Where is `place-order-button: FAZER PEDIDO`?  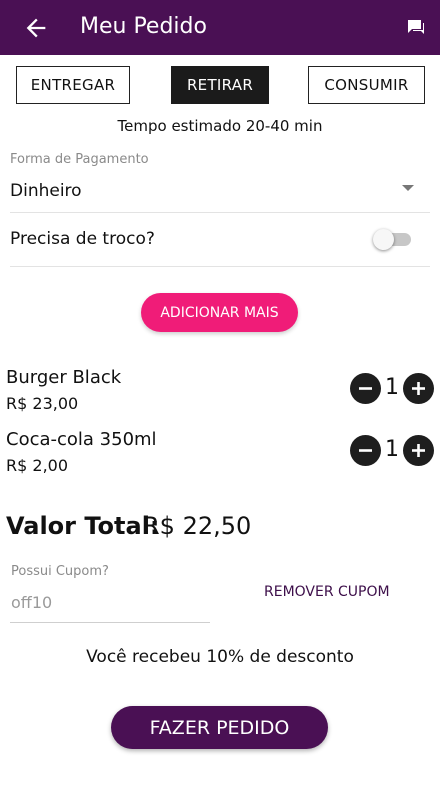 place-order-button: FAZER PEDIDO is located at coordinates (219, 727).